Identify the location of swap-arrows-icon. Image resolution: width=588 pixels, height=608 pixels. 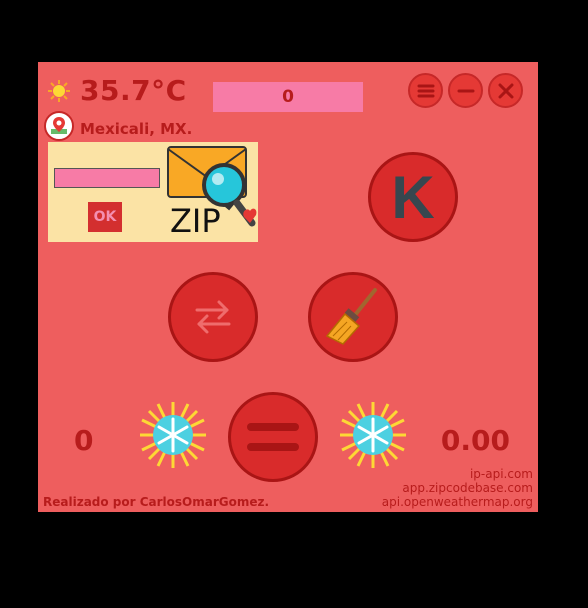
(213, 317).